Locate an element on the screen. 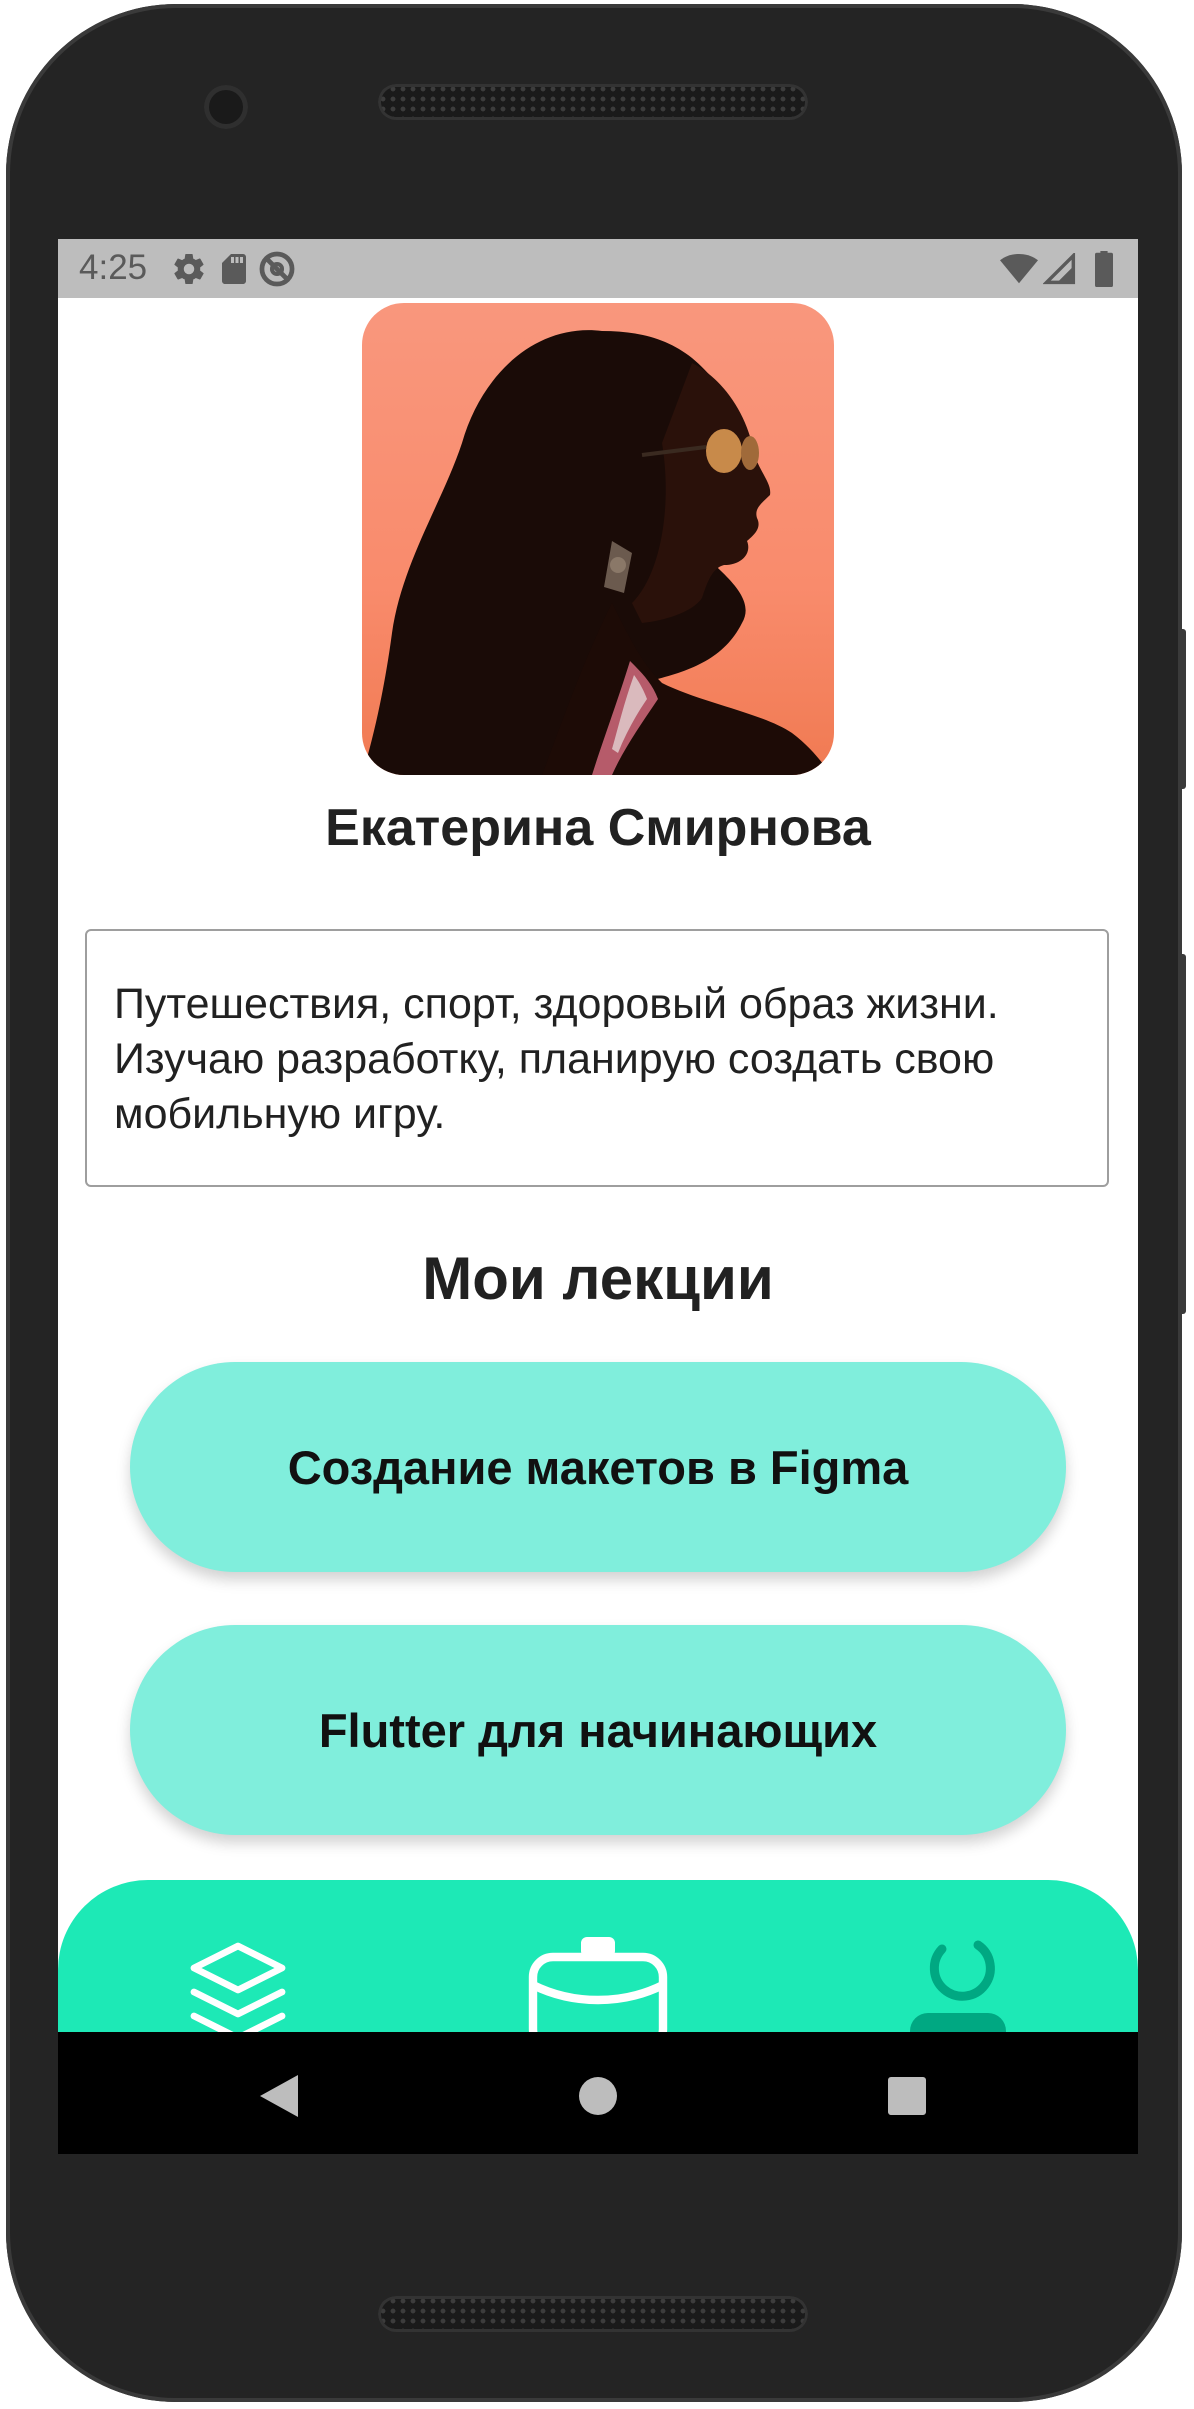 The height and width of the screenshot is (2409, 1194). home-icon is located at coordinates (598, 2096).